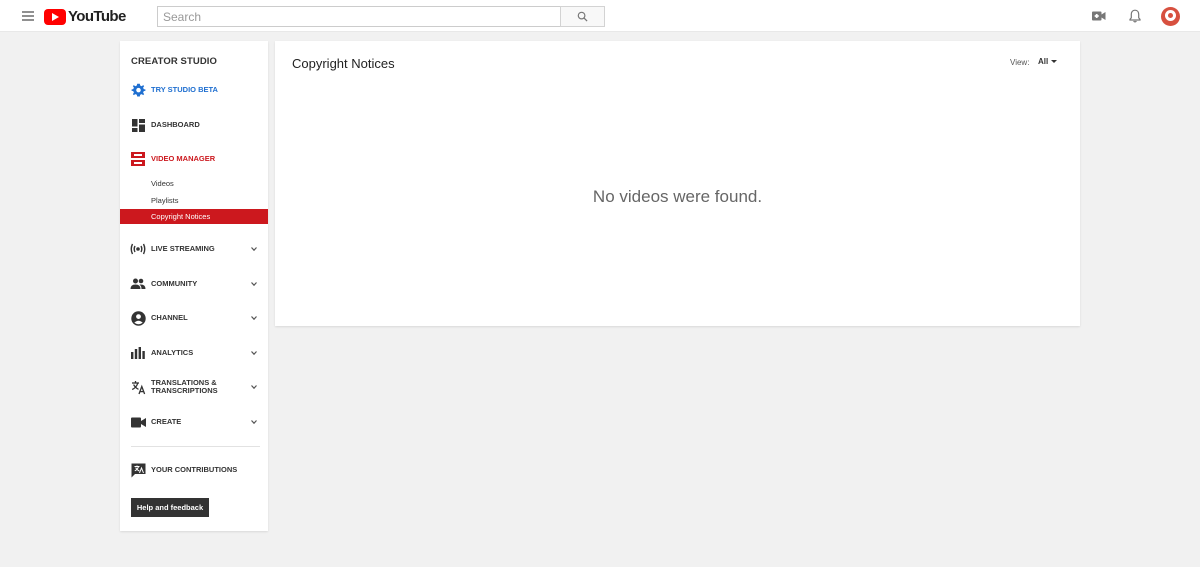 The height and width of the screenshot is (567, 1200). I want to click on avatar, so click(1170, 16).